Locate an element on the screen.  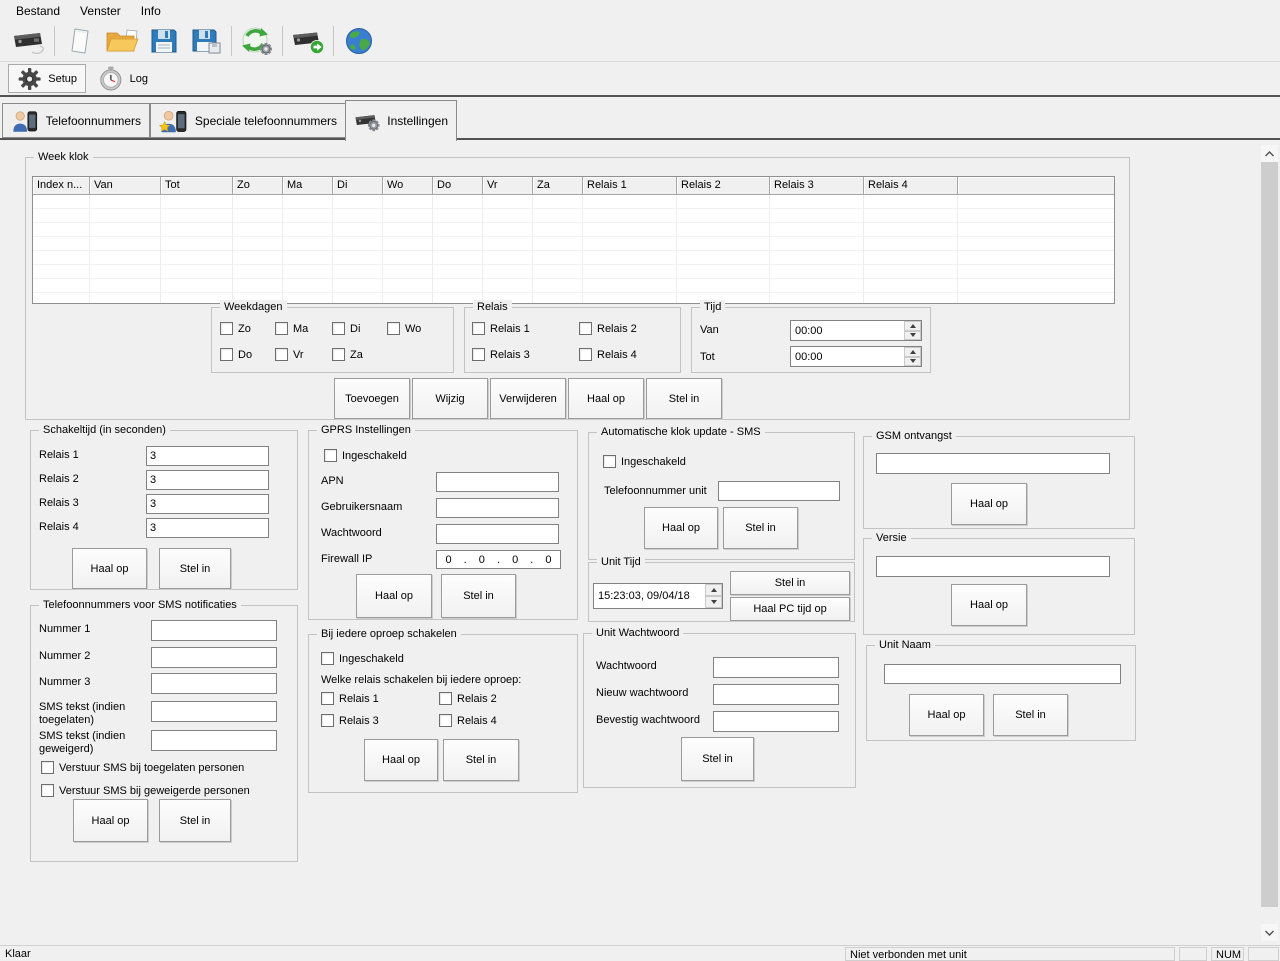
col-header-di: Di is located at coordinates (358, 186).